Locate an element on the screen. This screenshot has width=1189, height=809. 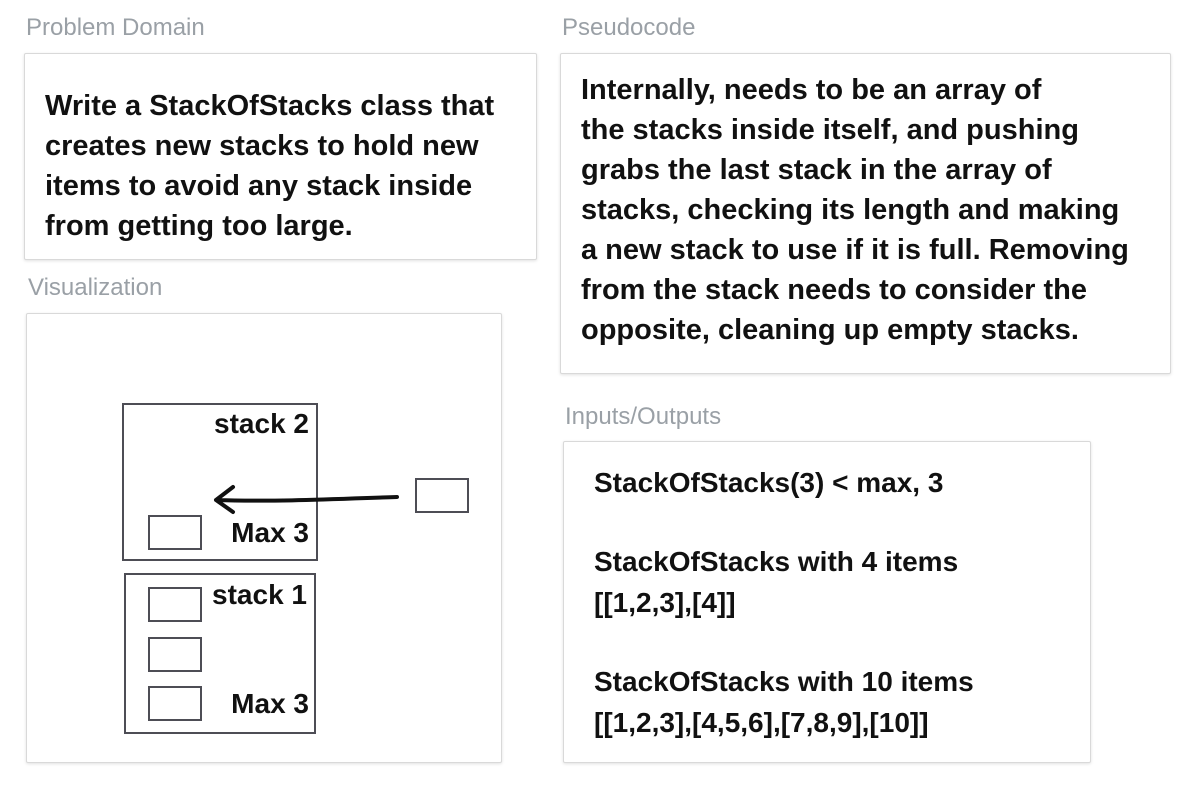
io-line: [[1,2,3],[4,5,6],[7,8,9],[10]] is located at coordinates (761, 722).